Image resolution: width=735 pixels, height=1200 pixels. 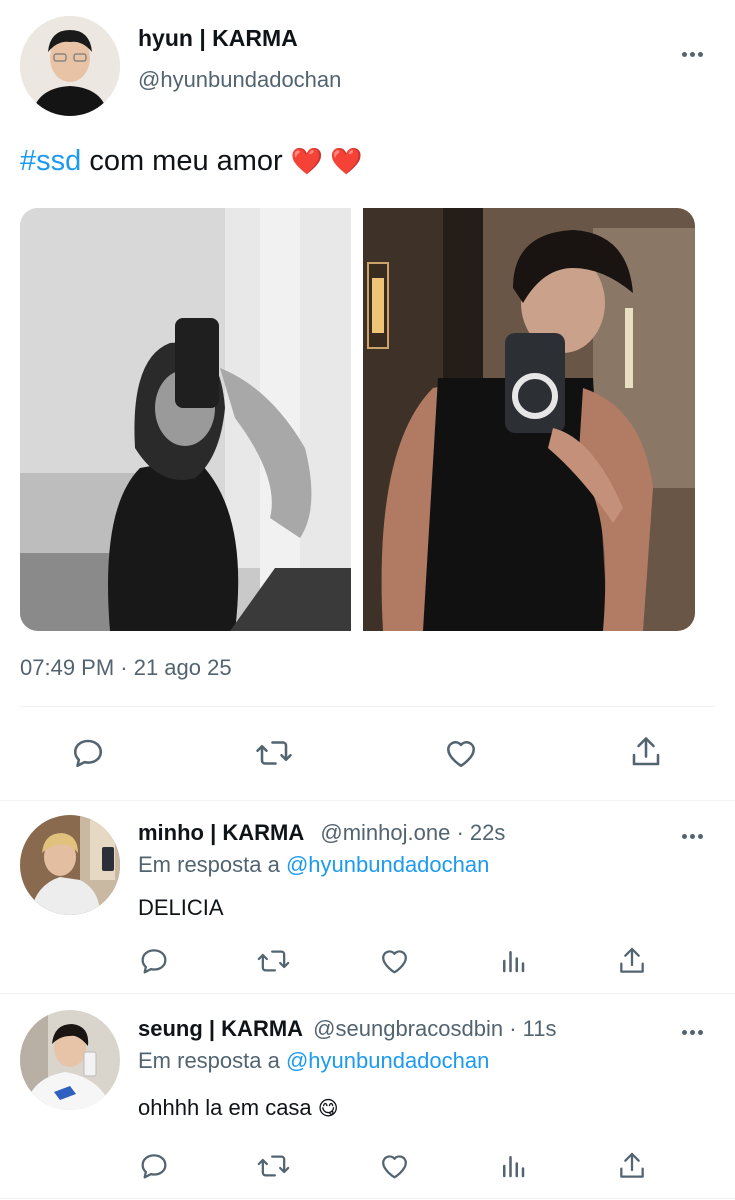 I want to click on reply-time: · 11s, so click(x=532, y=1028).